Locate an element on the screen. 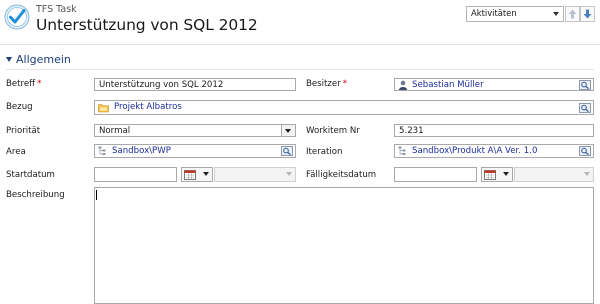  section-toggle-allgemein: Allgemein is located at coordinates (38, 59).